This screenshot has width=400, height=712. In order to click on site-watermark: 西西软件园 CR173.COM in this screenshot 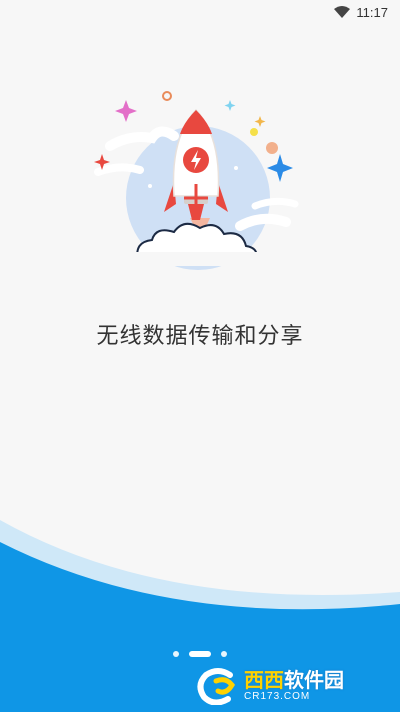, I will do `click(288, 686)`.